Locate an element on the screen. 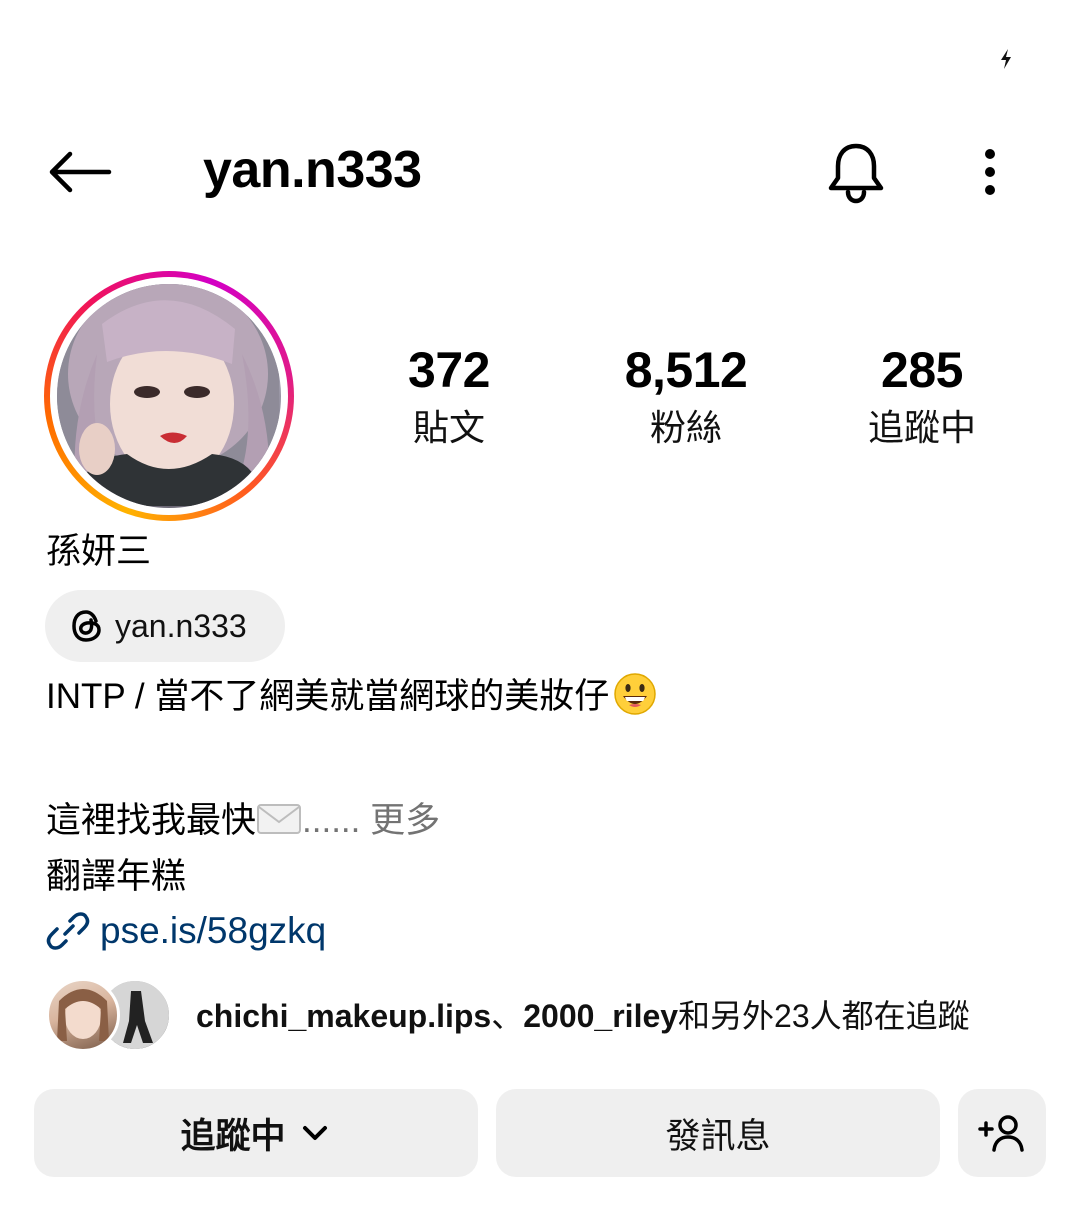  lightning-bolt-icon is located at coordinates (1006, 59).